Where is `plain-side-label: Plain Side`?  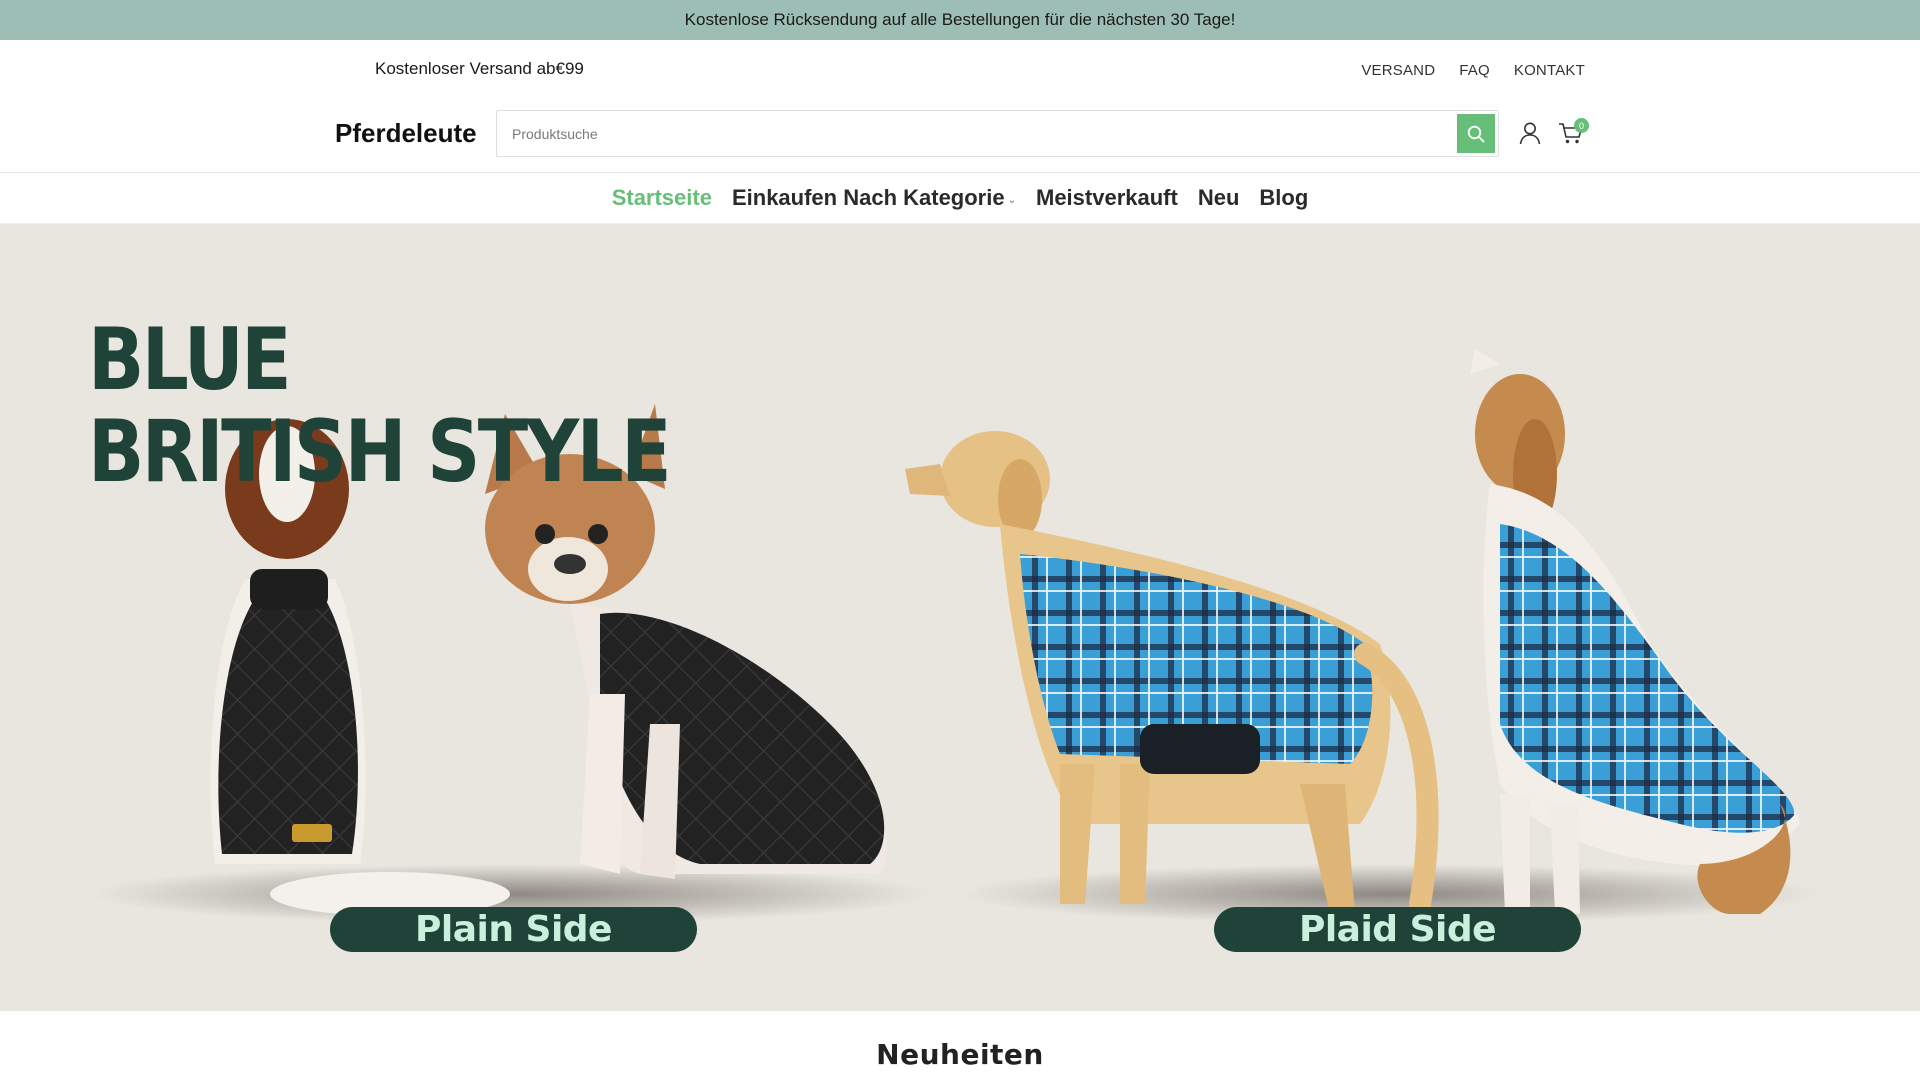
plain-side-label: Plain Side is located at coordinates (513, 929).